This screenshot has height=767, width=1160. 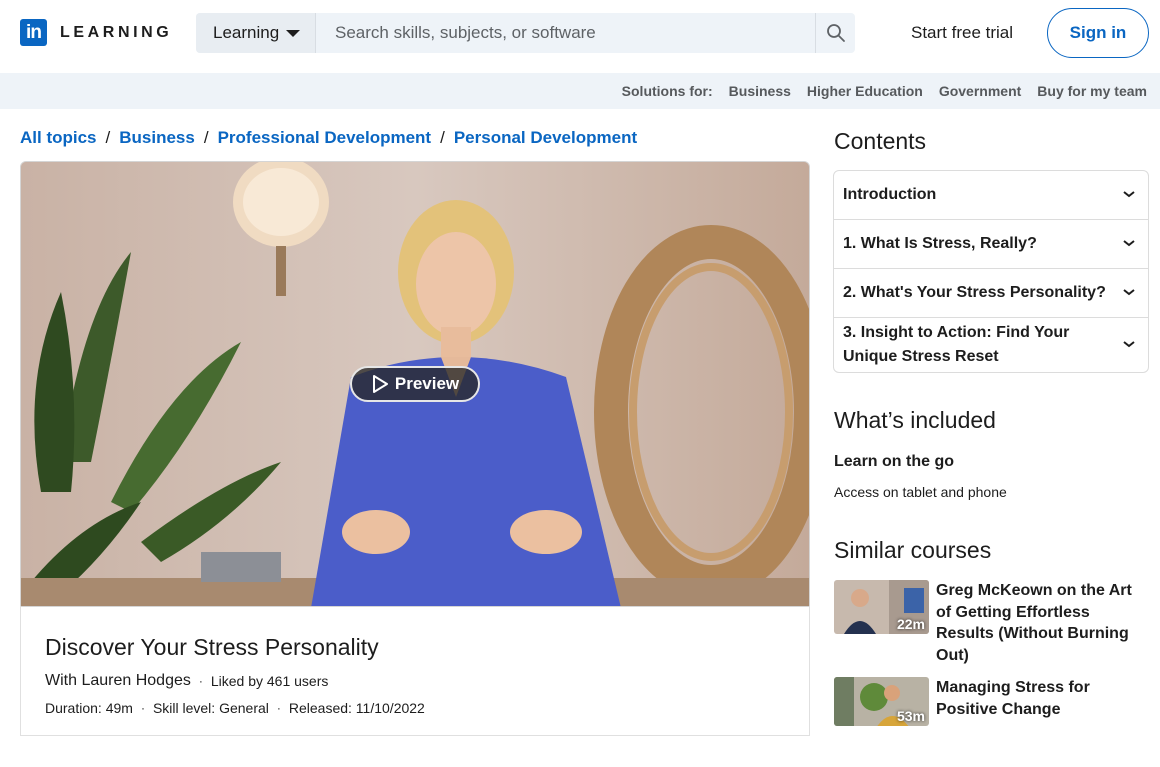 I want to click on course-title: Discover Your Stress Personality, so click(x=212, y=647).